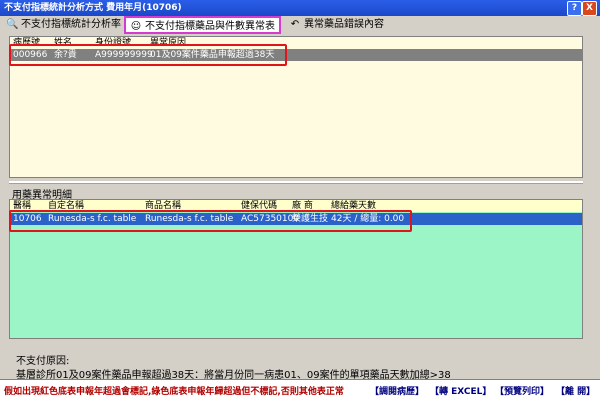  I want to click on doctor-icon: ☺, so click(136, 26).